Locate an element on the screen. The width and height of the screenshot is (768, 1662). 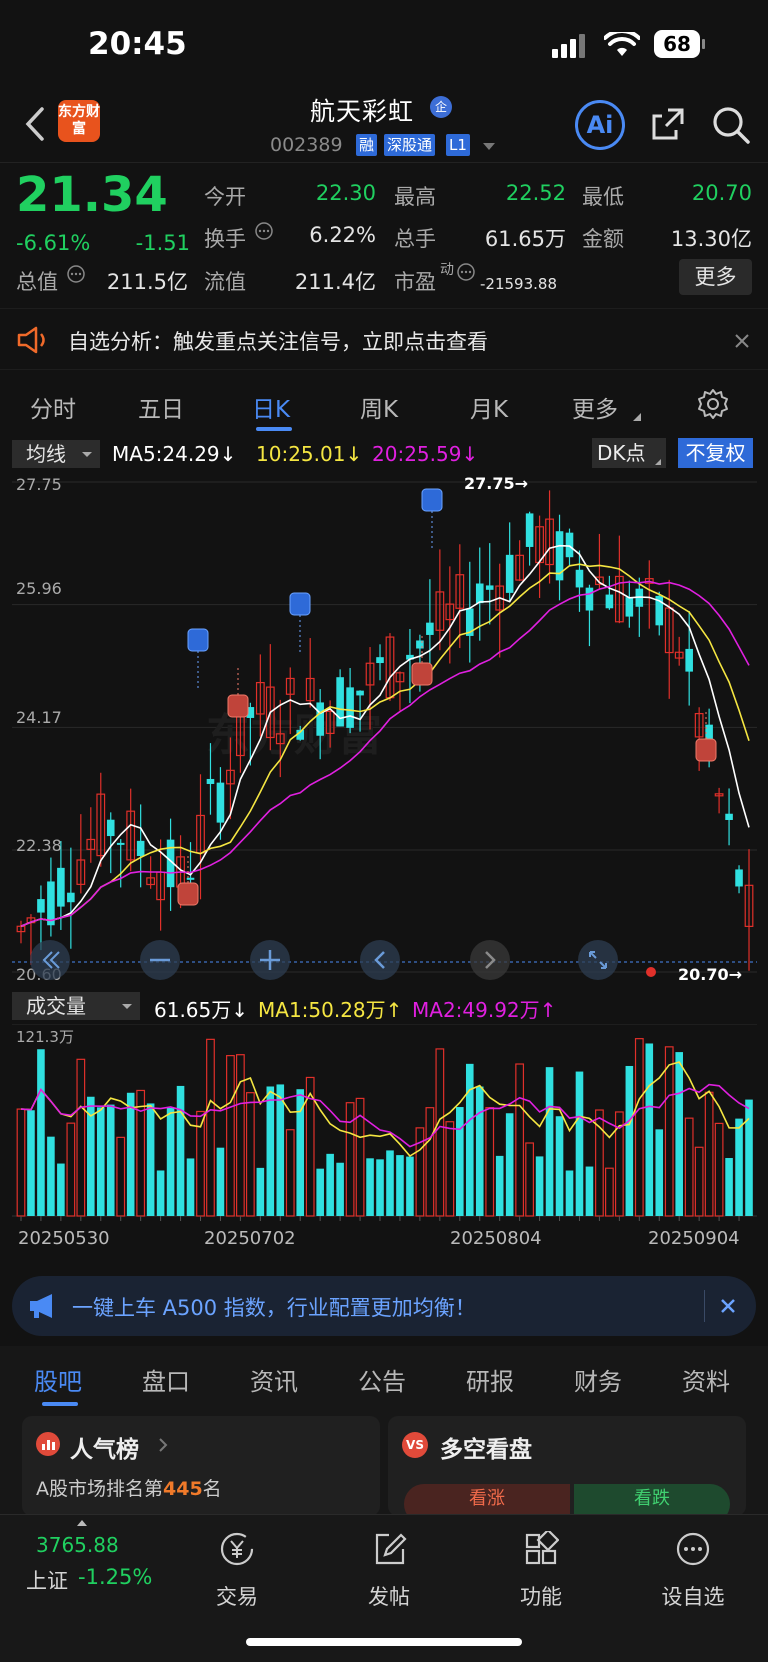
float-label: 流值 is located at coordinates (225, 282).